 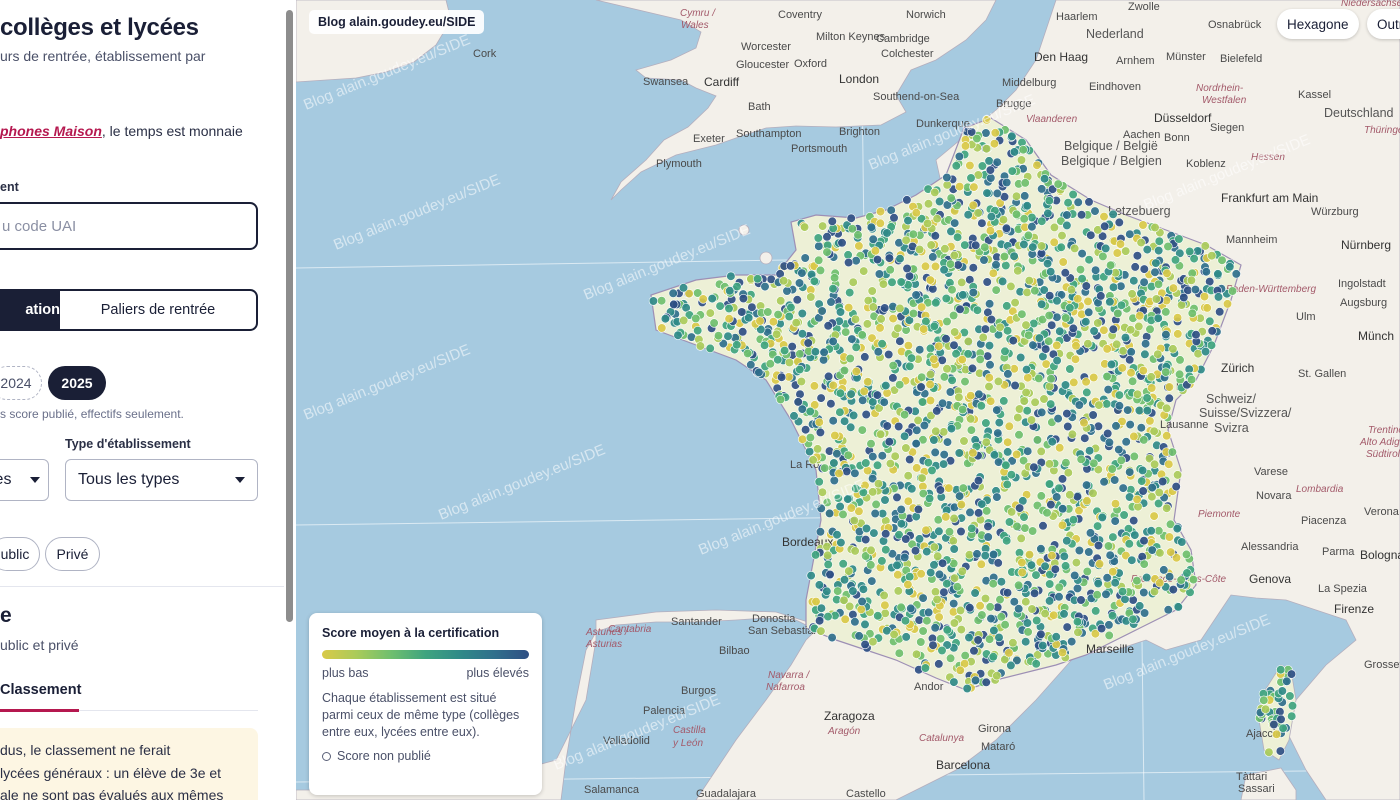 What do you see at coordinates (129, 310) in the screenshot?
I see `view-toggle: ation Paliers de rentrée` at bounding box center [129, 310].